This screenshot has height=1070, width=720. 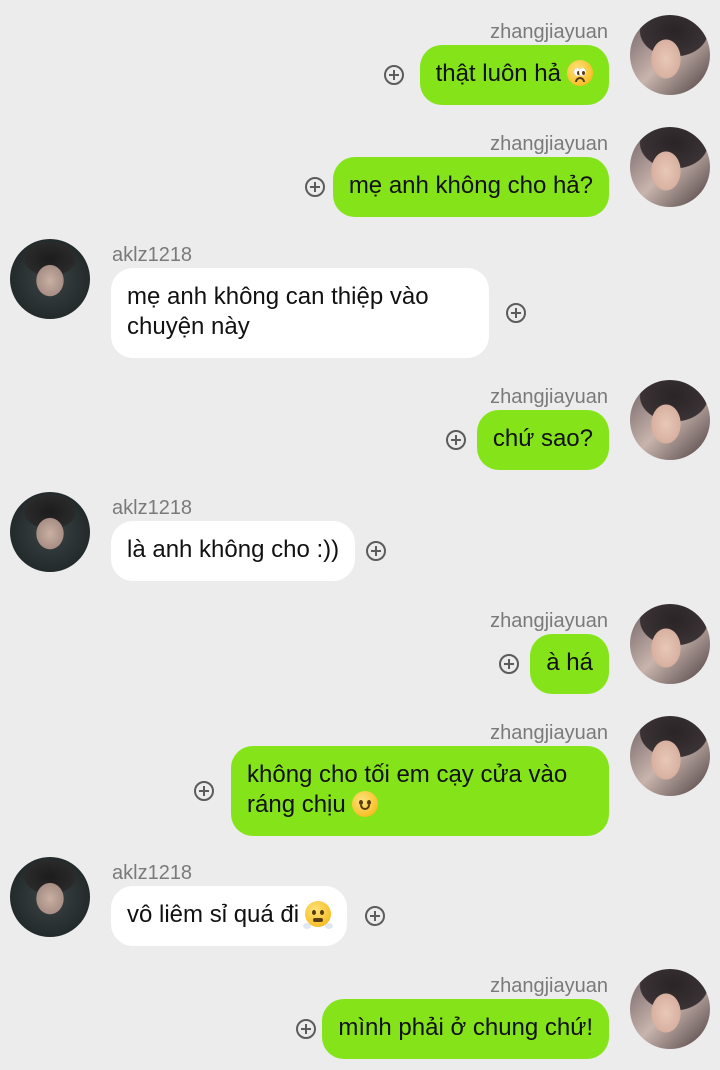 I want to click on message-bubble: vô liêm sỉ quá đi, so click(x=229, y=916).